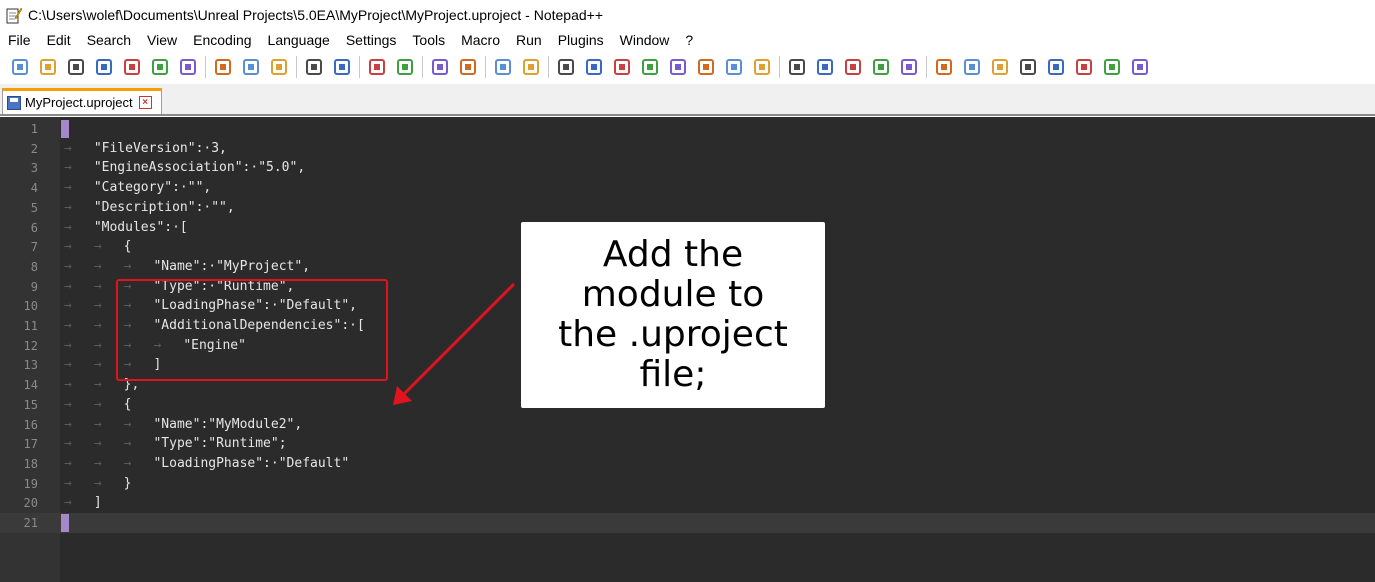 The image size is (1375, 582). Describe the element at coordinates (188, 67) in the screenshot. I see `print-icon` at that location.